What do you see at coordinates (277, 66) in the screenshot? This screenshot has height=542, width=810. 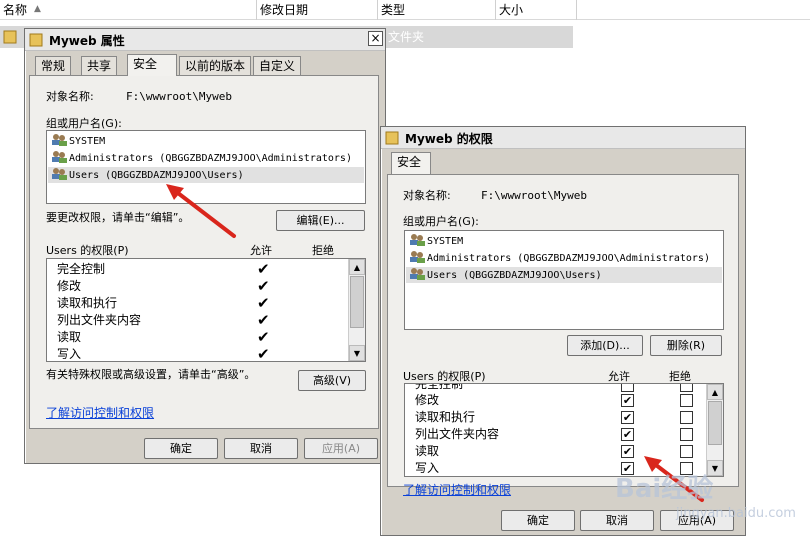 I see `tab-customize: 自定义` at bounding box center [277, 66].